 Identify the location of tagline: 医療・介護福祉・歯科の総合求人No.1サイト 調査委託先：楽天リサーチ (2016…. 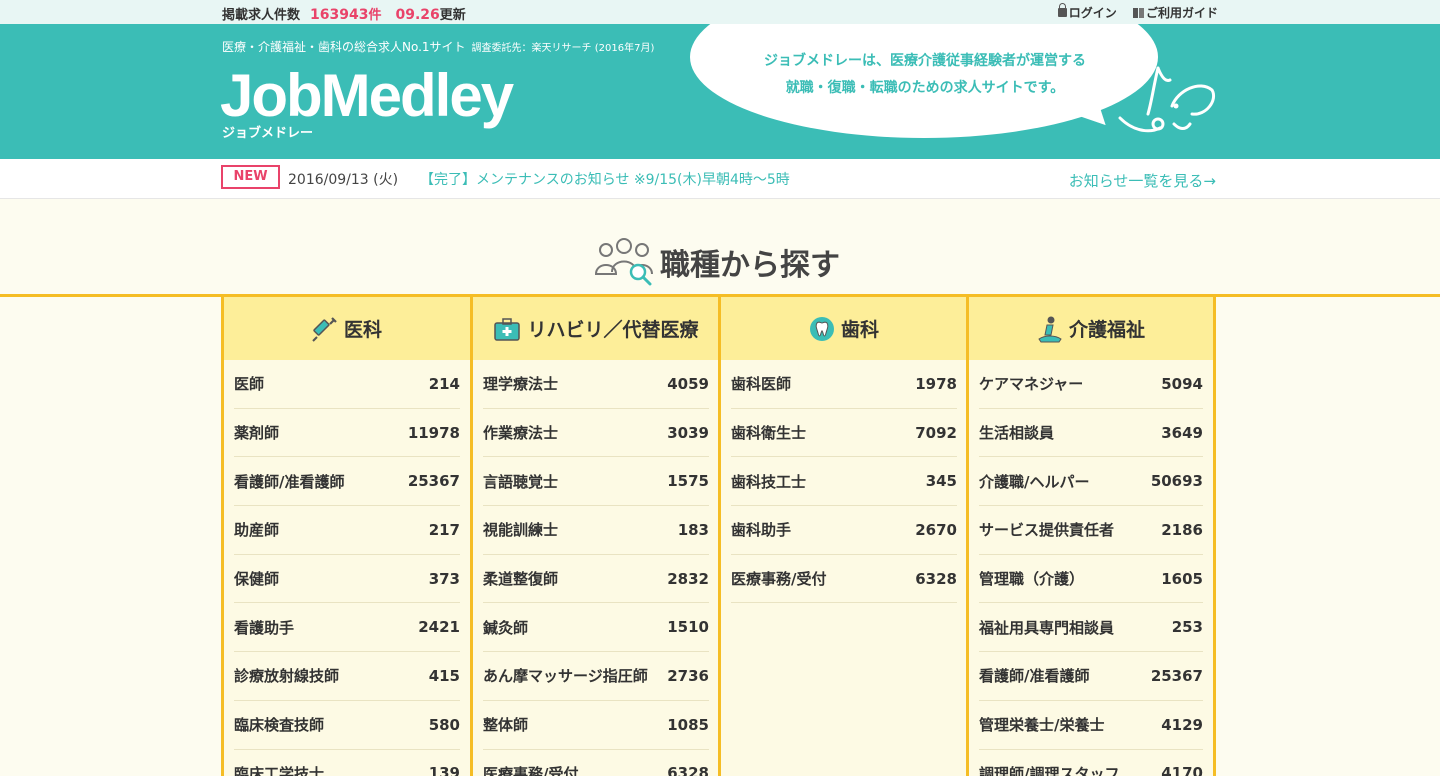
(438, 46).